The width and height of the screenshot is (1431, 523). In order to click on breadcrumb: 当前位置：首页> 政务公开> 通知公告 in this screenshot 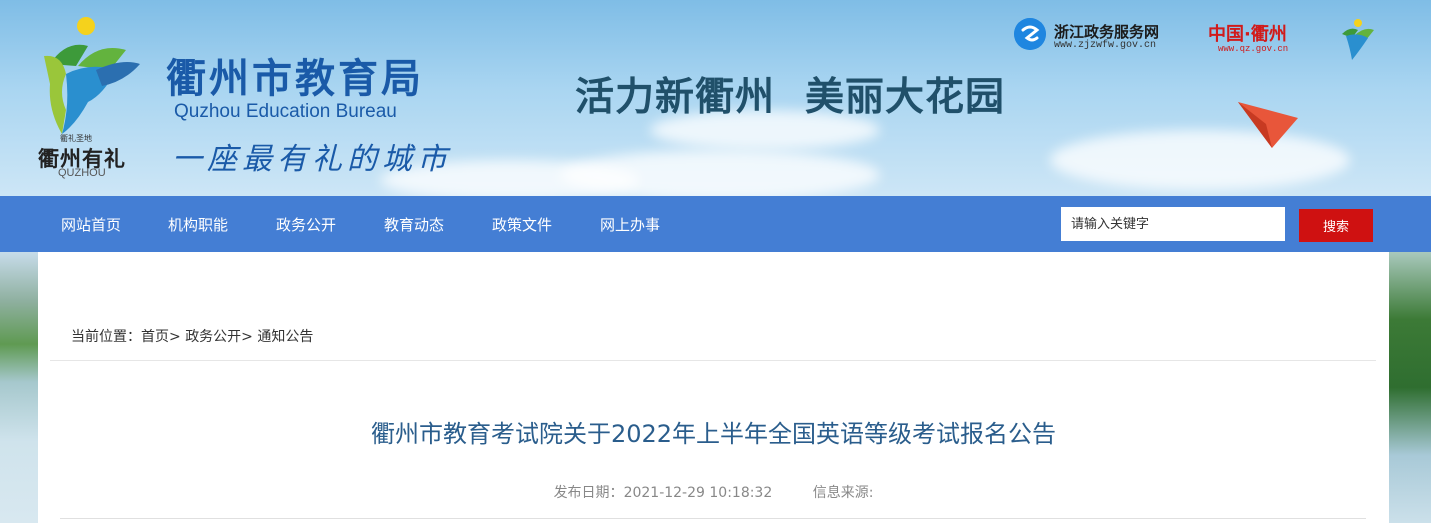, I will do `click(192, 336)`.